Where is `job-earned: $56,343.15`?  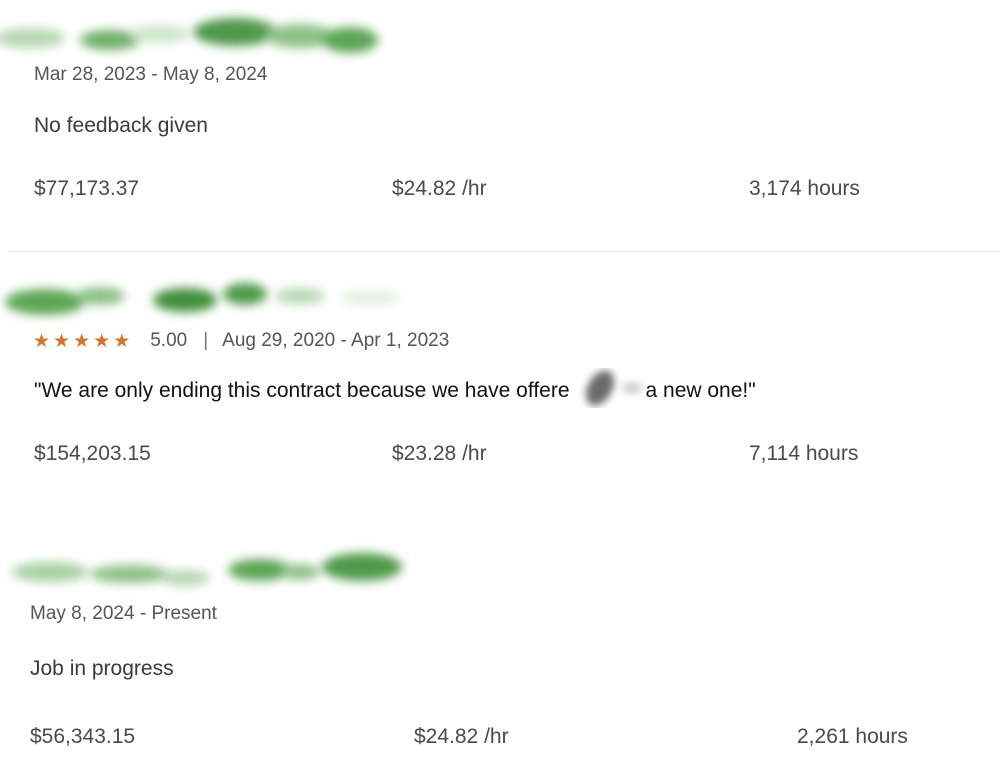 job-earned: $56,343.15 is located at coordinates (83, 736).